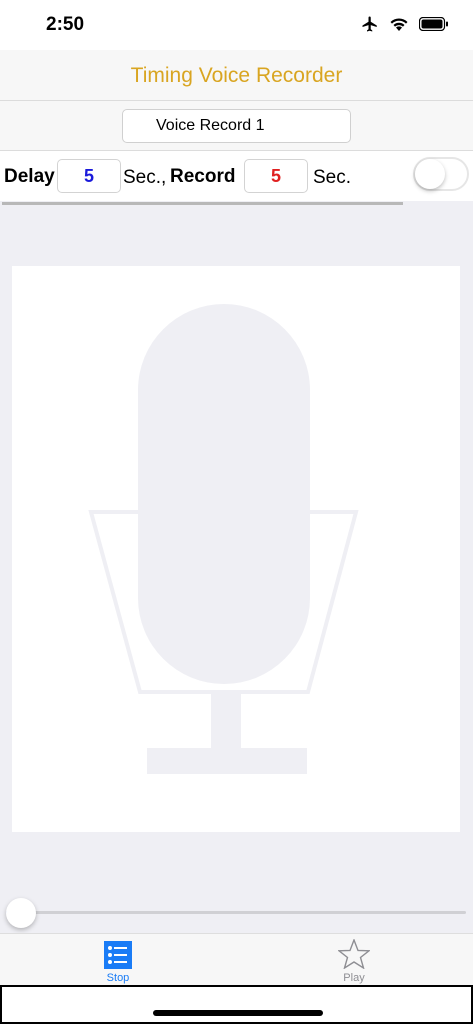 The height and width of the screenshot is (1024, 473). I want to click on record-name-field: Voice Record 1, so click(236, 126).